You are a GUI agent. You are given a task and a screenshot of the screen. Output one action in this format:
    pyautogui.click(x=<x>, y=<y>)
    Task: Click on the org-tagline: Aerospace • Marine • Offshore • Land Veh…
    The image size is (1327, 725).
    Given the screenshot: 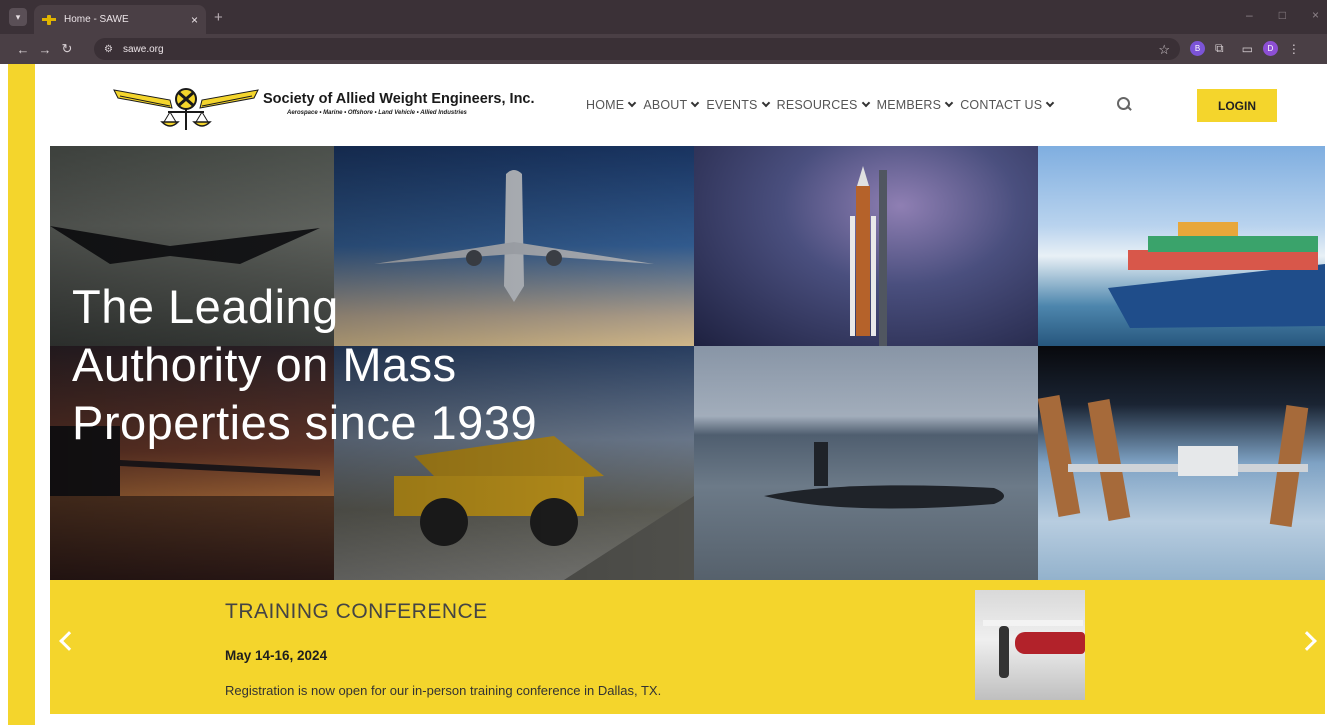 What is the action you would take?
    pyautogui.click(x=377, y=113)
    